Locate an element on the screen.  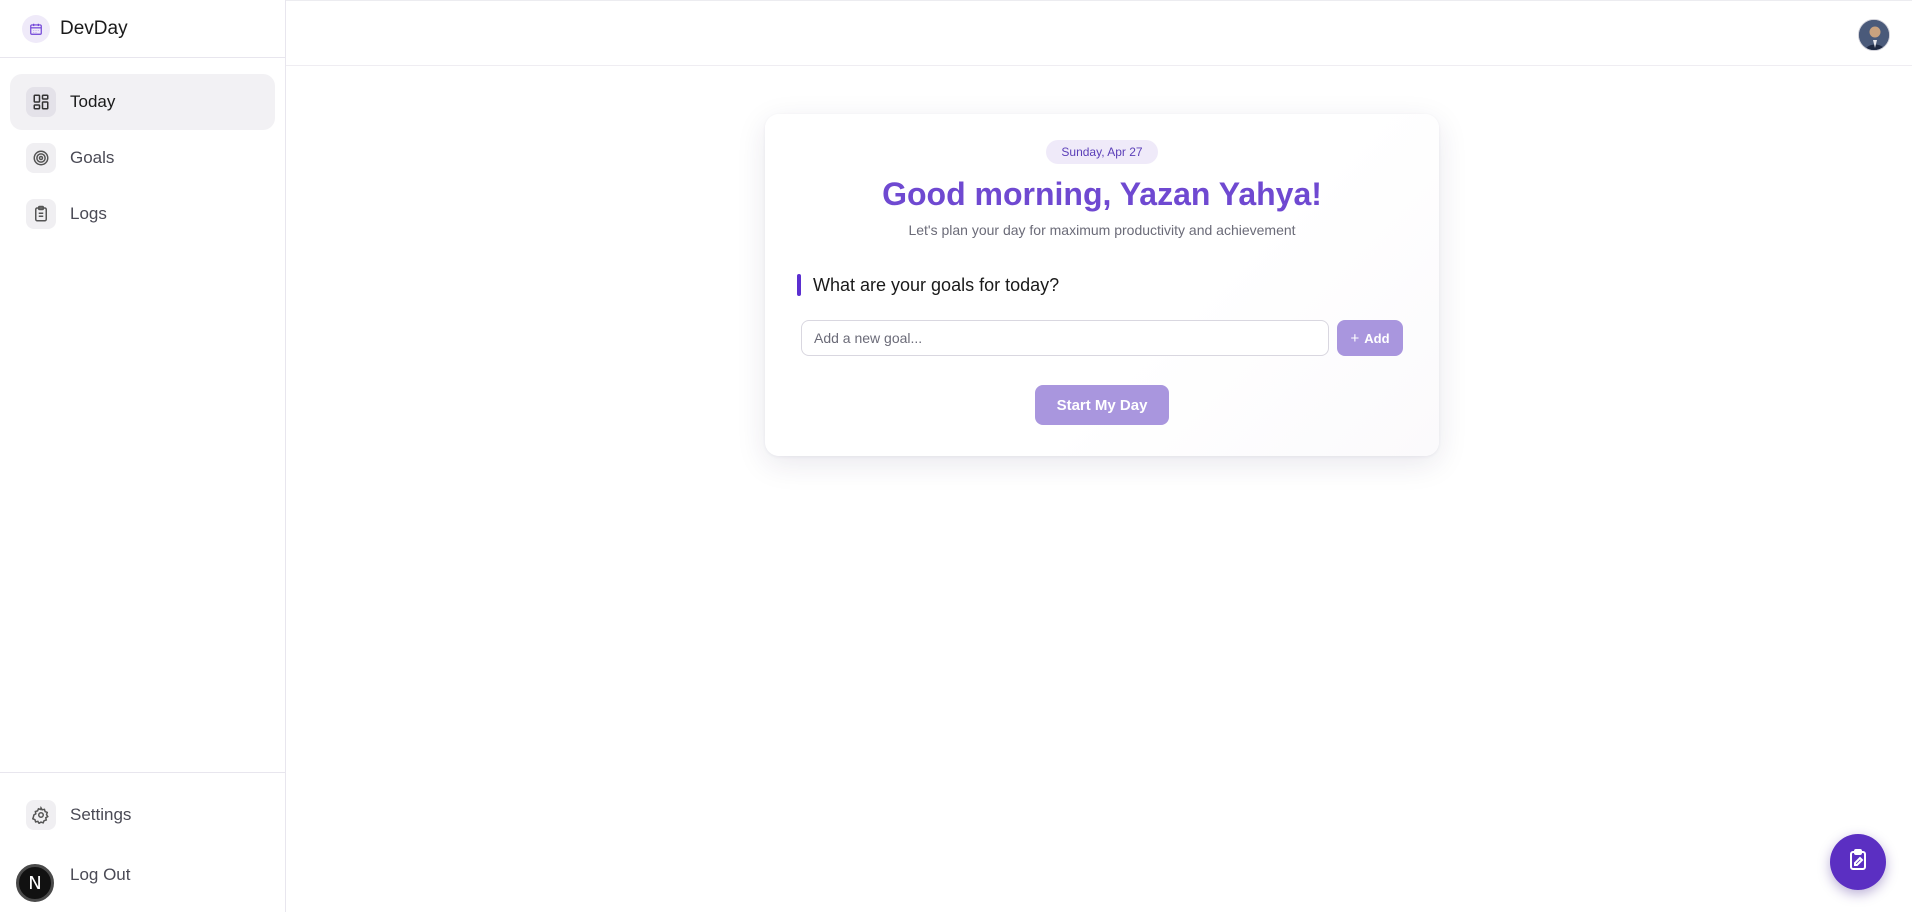
start-my-day-button: Start My Day is located at coordinates (1102, 405).